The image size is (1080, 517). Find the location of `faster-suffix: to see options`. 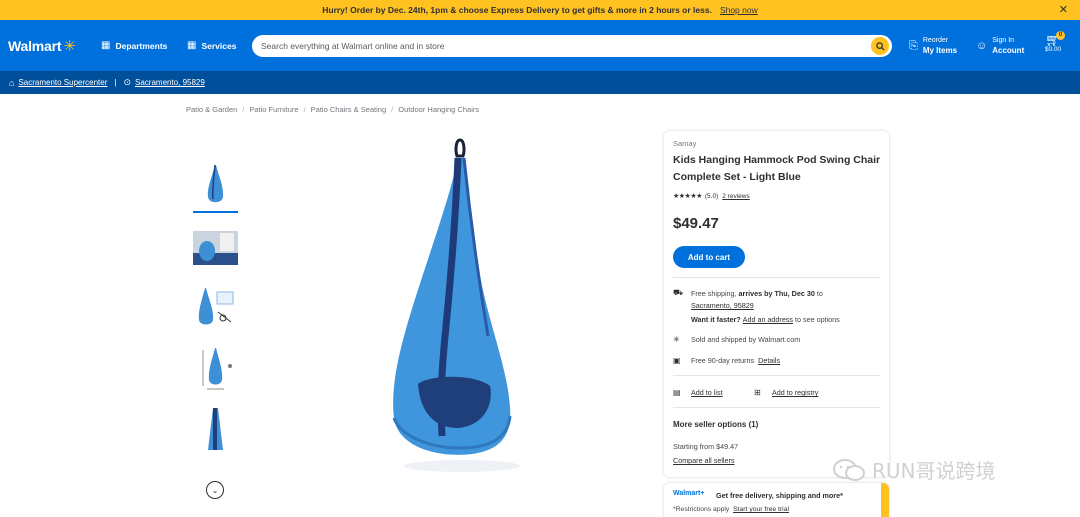

faster-suffix: to see options is located at coordinates (817, 319).